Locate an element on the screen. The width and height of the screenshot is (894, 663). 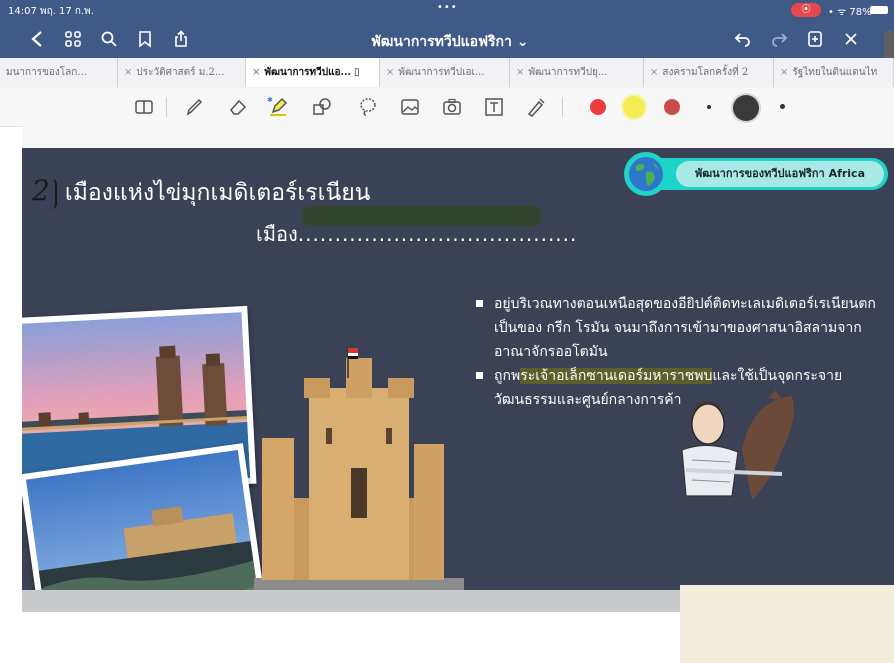
camera-tool is located at coordinates (452, 107).